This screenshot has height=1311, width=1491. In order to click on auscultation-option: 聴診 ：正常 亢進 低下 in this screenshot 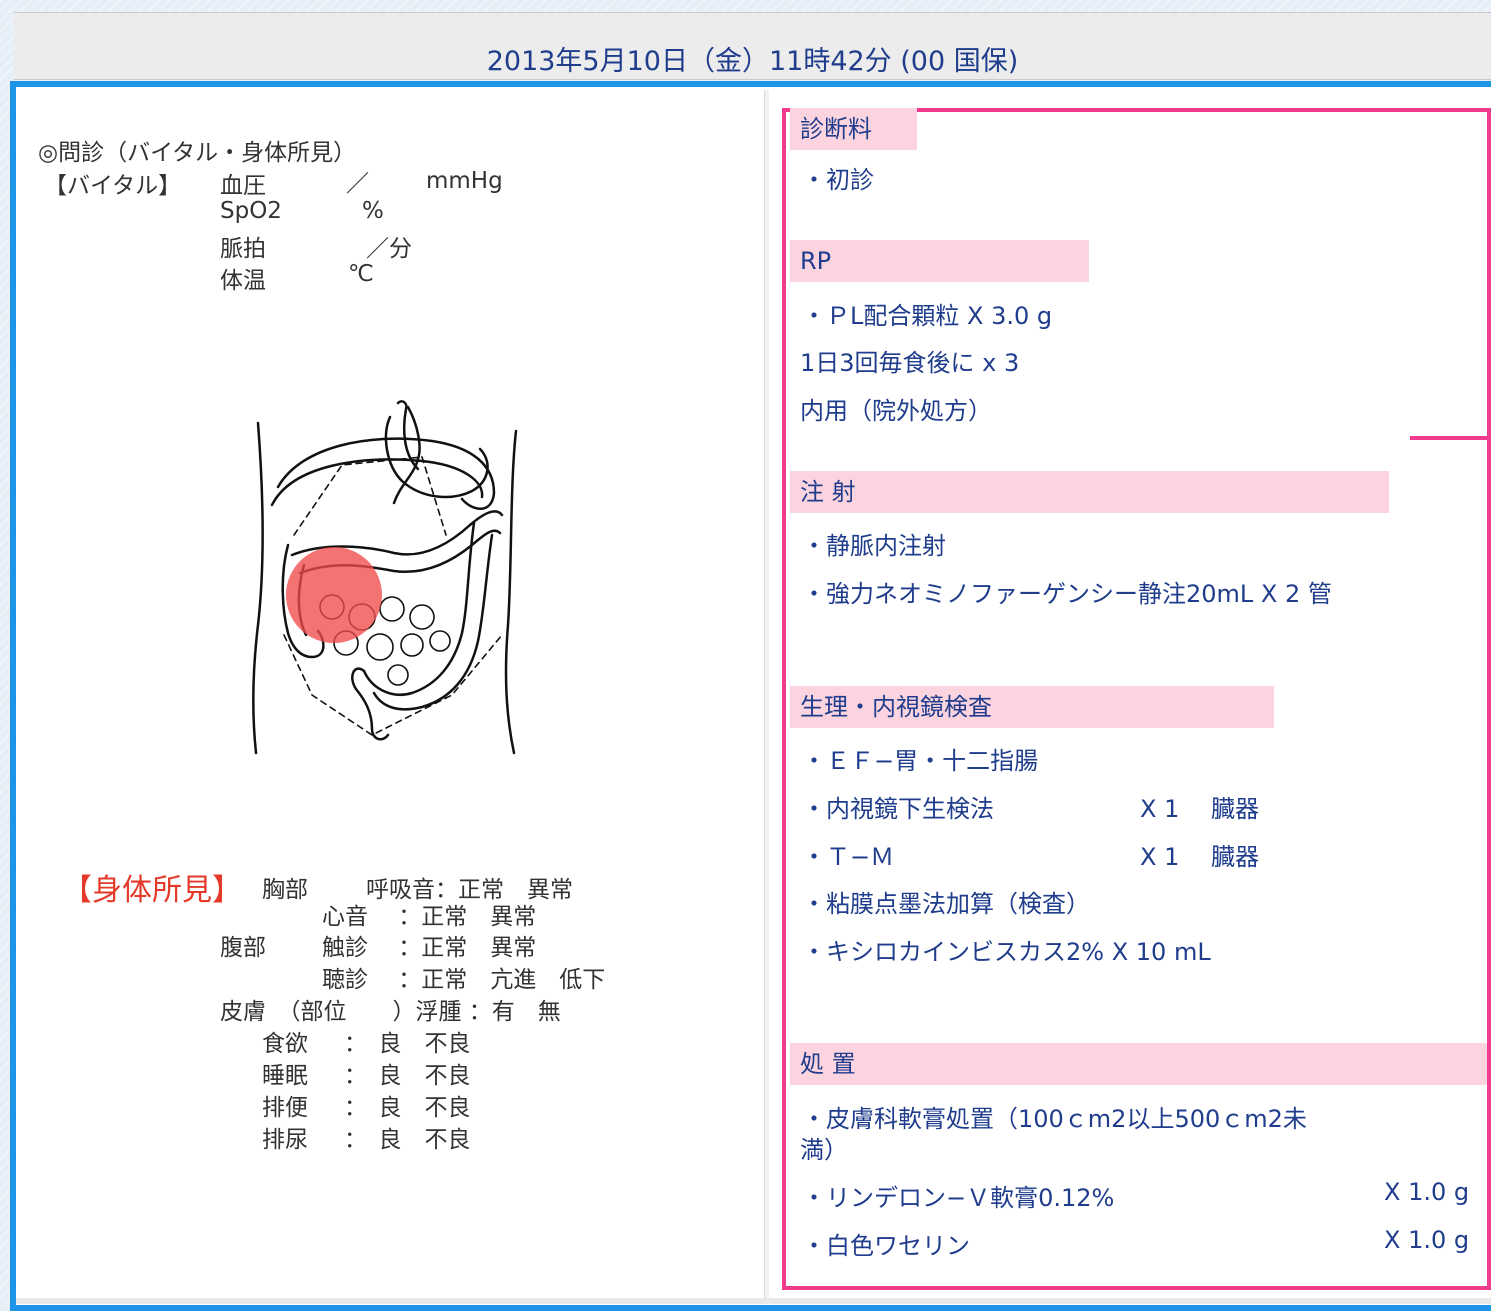, I will do `click(463, 977)`.